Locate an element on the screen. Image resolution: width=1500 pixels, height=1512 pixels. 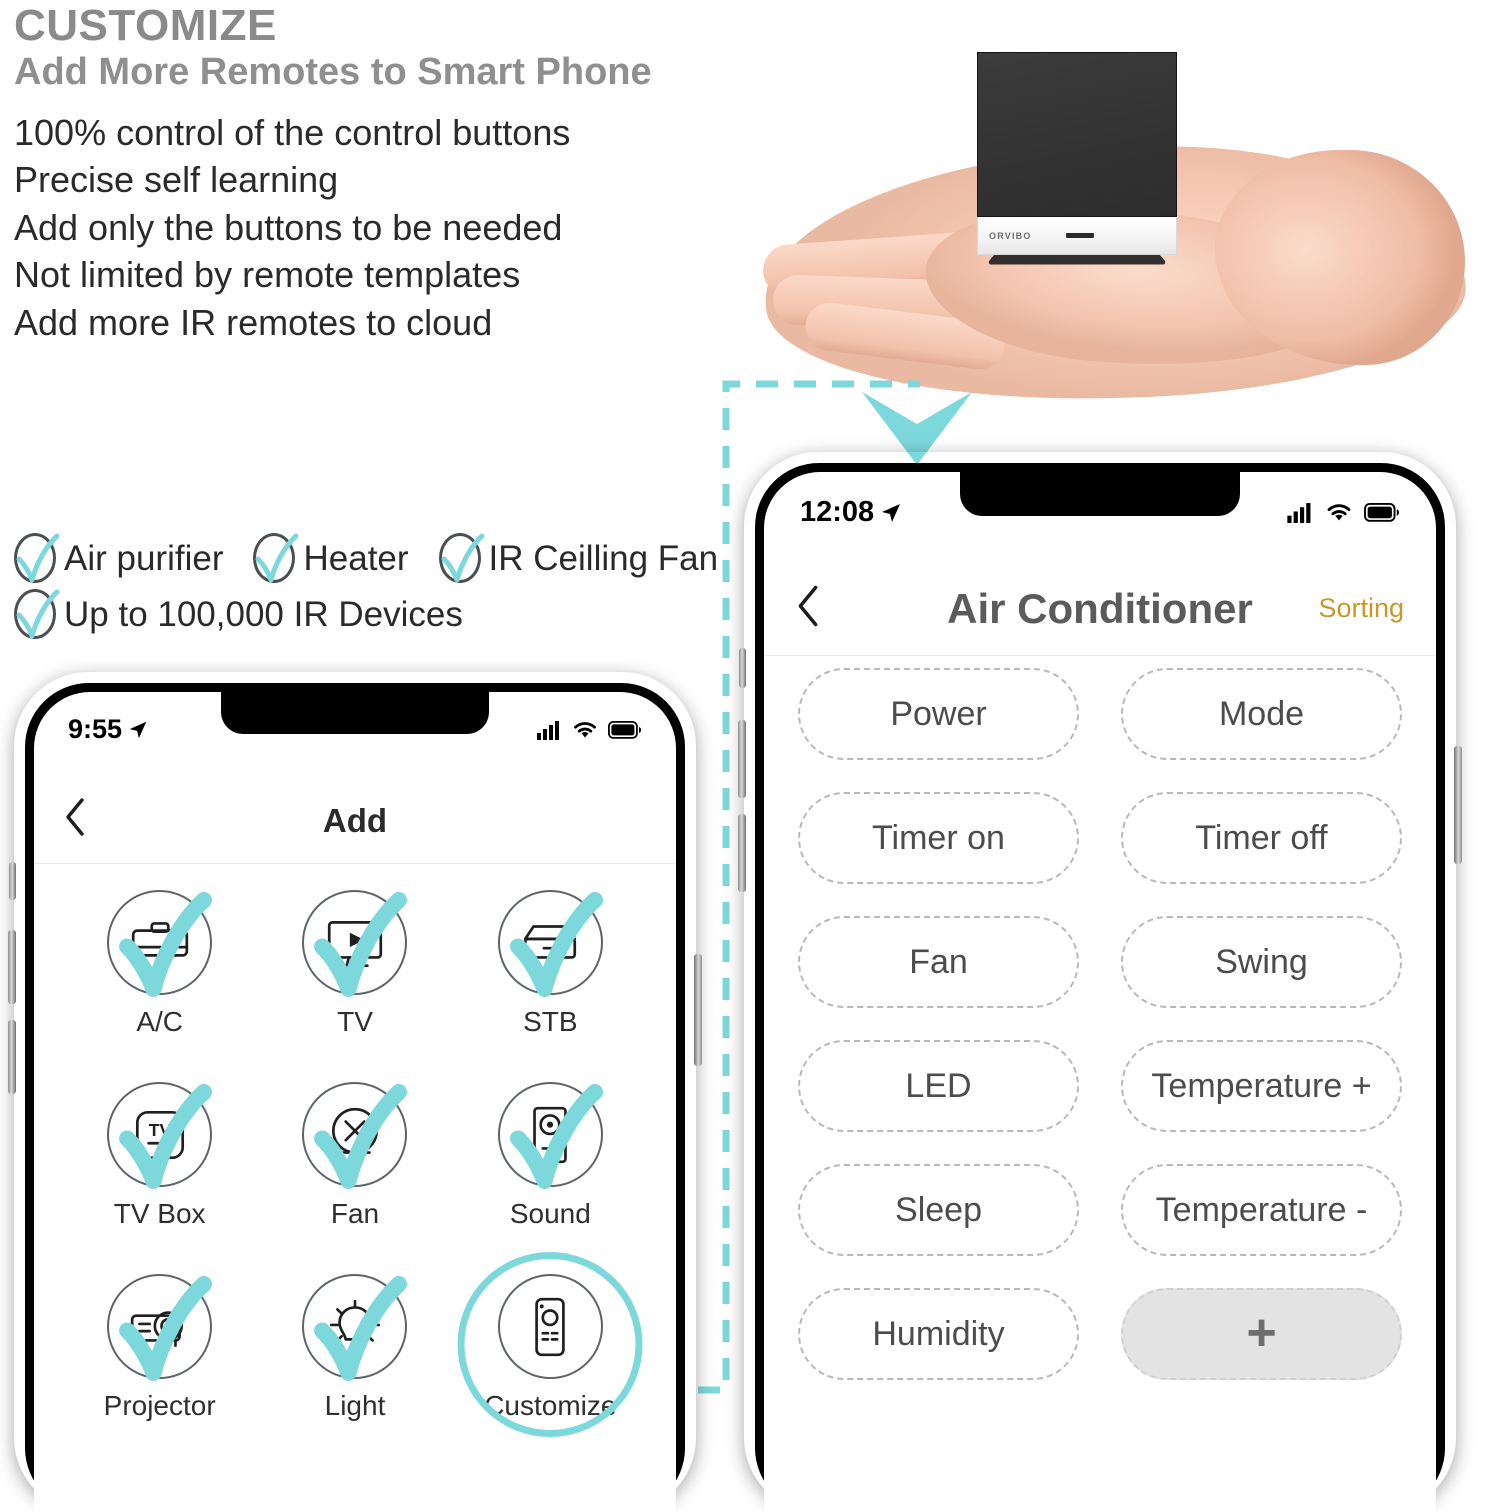
device-type-label: A/C is located at coordinates (159, 1021).